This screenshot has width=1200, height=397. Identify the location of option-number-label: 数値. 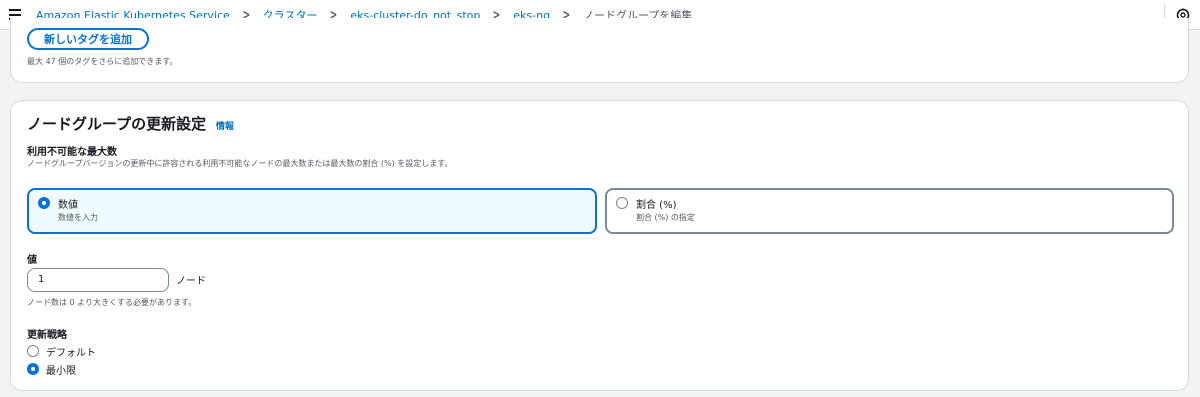
(68, 205).